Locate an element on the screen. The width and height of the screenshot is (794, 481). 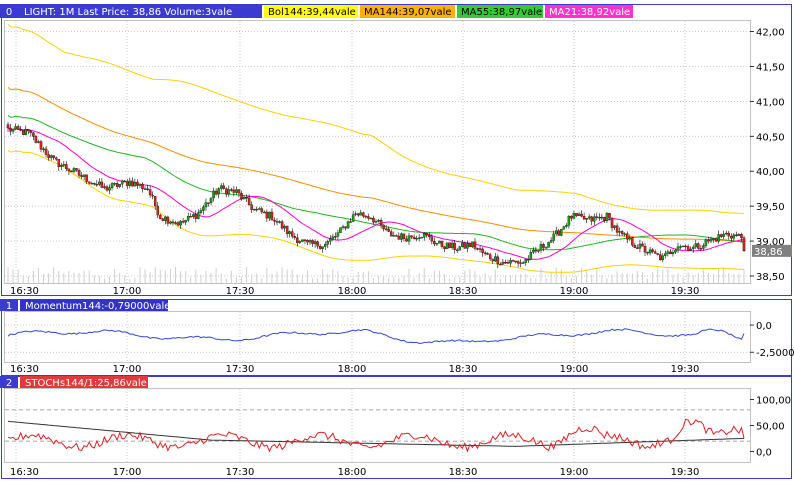
momentum-line-group is located at coordinates (376, 336).